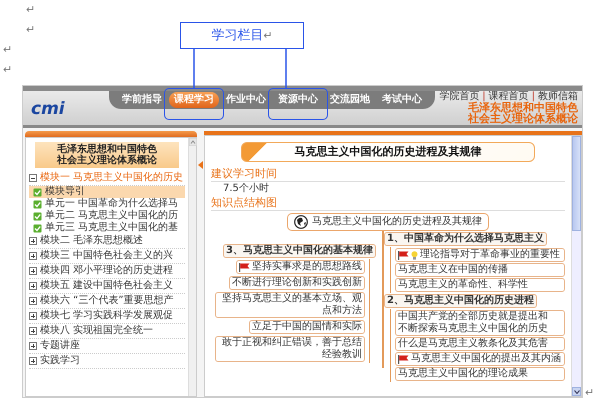  What do you see at coordinates (459, 96) in the screenshot?
I see `header-link: 学院首页` at bounding box center [459, 96].